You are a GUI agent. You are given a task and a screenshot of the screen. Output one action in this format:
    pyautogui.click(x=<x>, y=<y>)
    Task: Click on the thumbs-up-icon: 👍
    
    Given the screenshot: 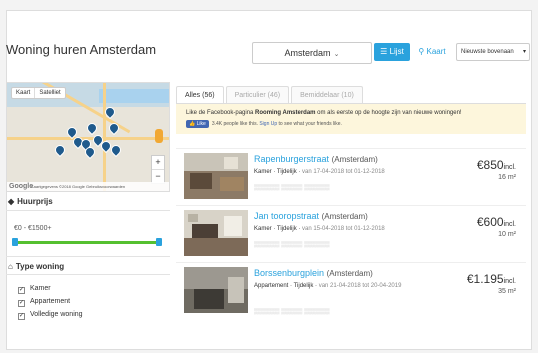 What is the action you would take?
    pyautogui.click(x=192, y=124)
    